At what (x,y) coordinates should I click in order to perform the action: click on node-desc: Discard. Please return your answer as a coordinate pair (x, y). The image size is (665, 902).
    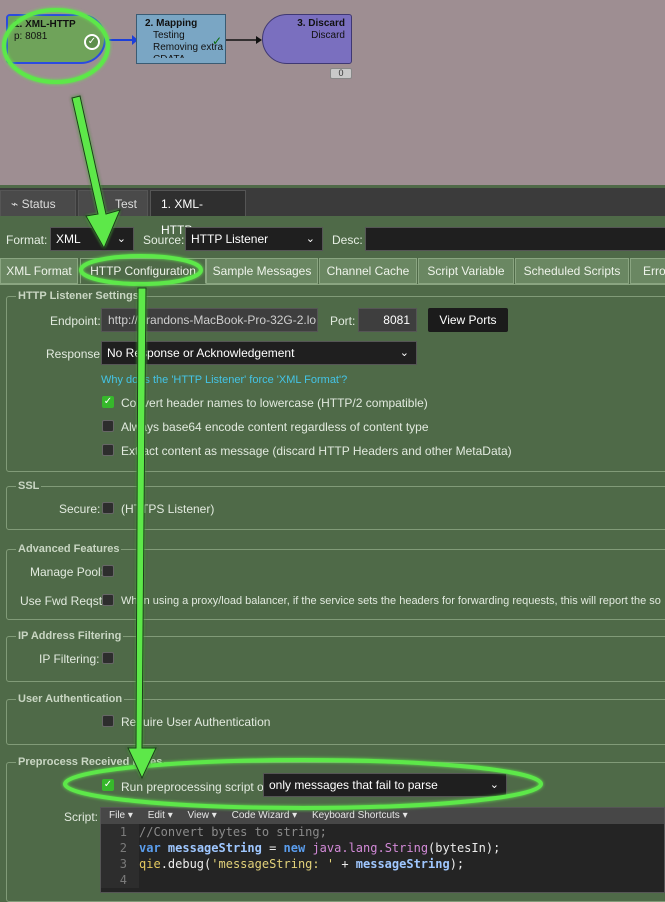
    Looking at the image, I should click on (328, 35).